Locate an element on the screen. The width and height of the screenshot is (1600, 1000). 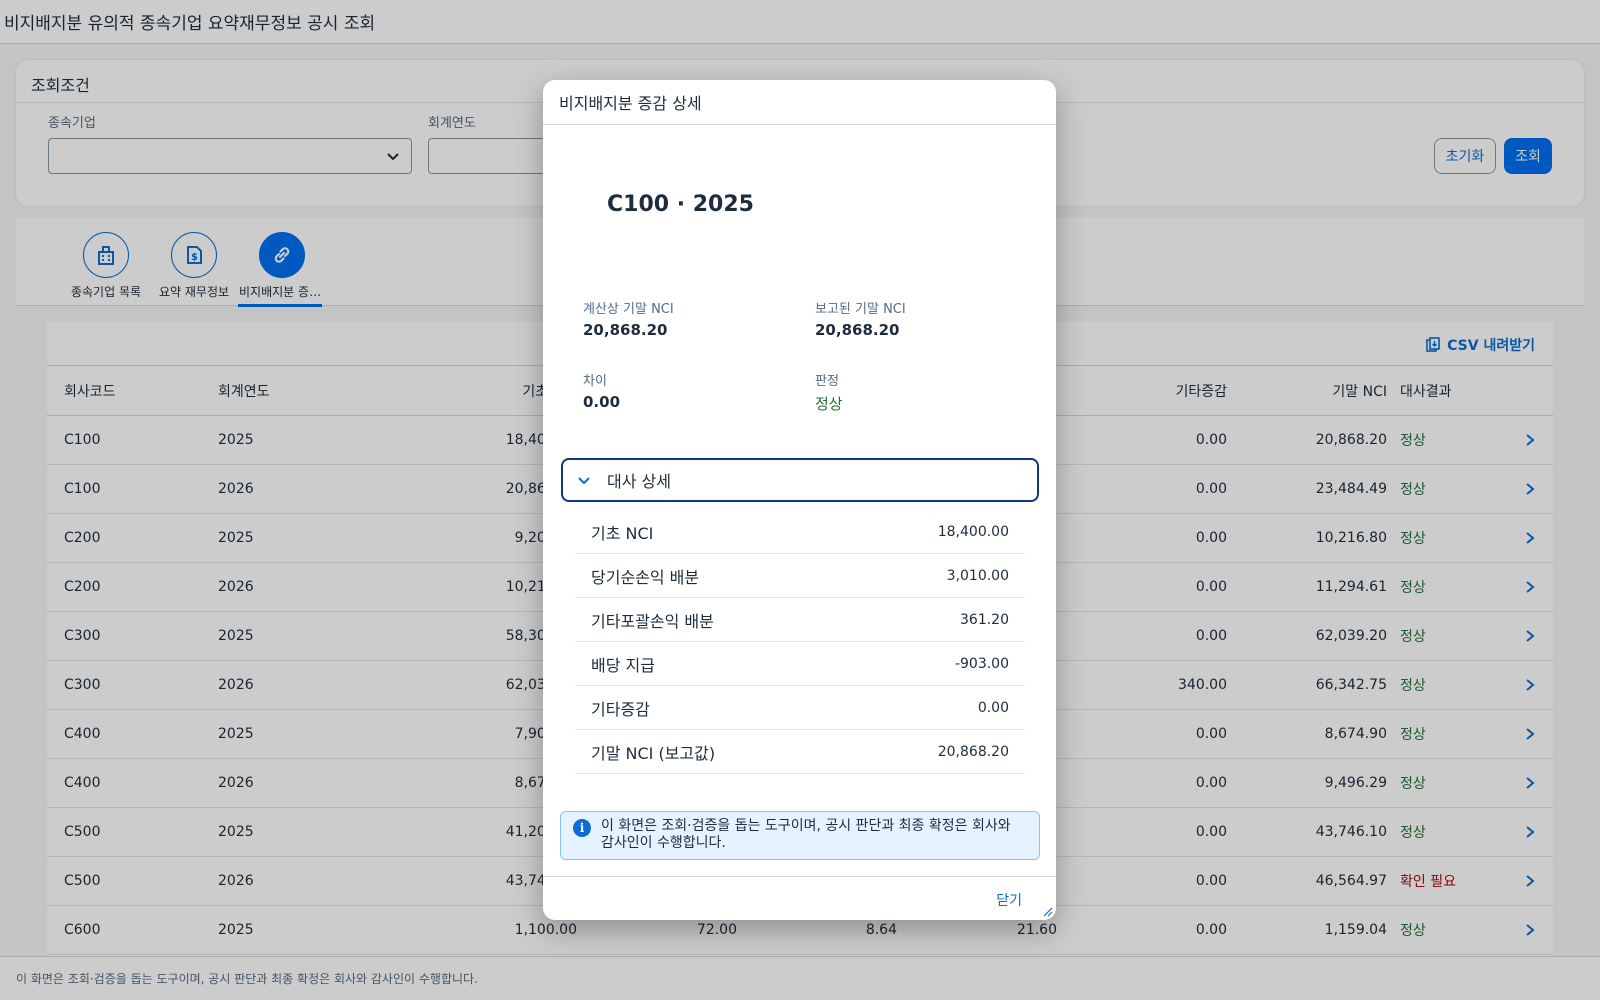
detail-value: 361.20 is located at coordinates (984, 619).